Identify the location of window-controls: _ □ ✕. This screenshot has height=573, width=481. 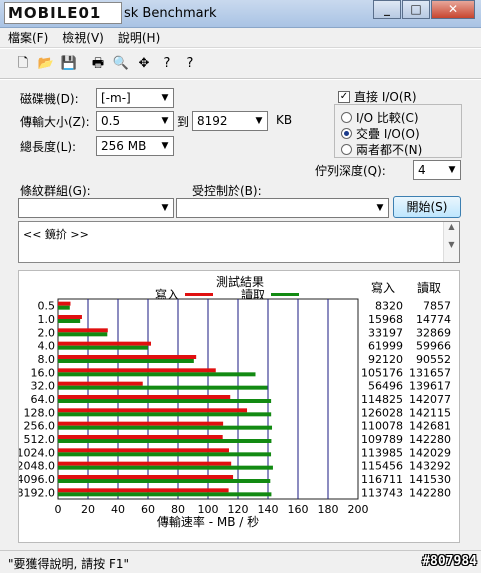
(423, 9).